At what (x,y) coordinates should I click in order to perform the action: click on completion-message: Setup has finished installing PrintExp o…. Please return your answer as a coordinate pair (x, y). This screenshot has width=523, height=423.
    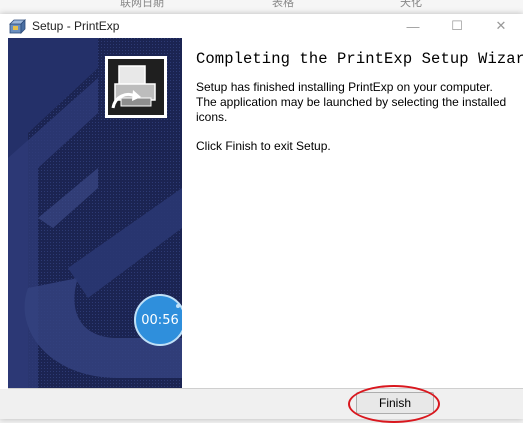
    Looking at the image, I should click on (351, 102).